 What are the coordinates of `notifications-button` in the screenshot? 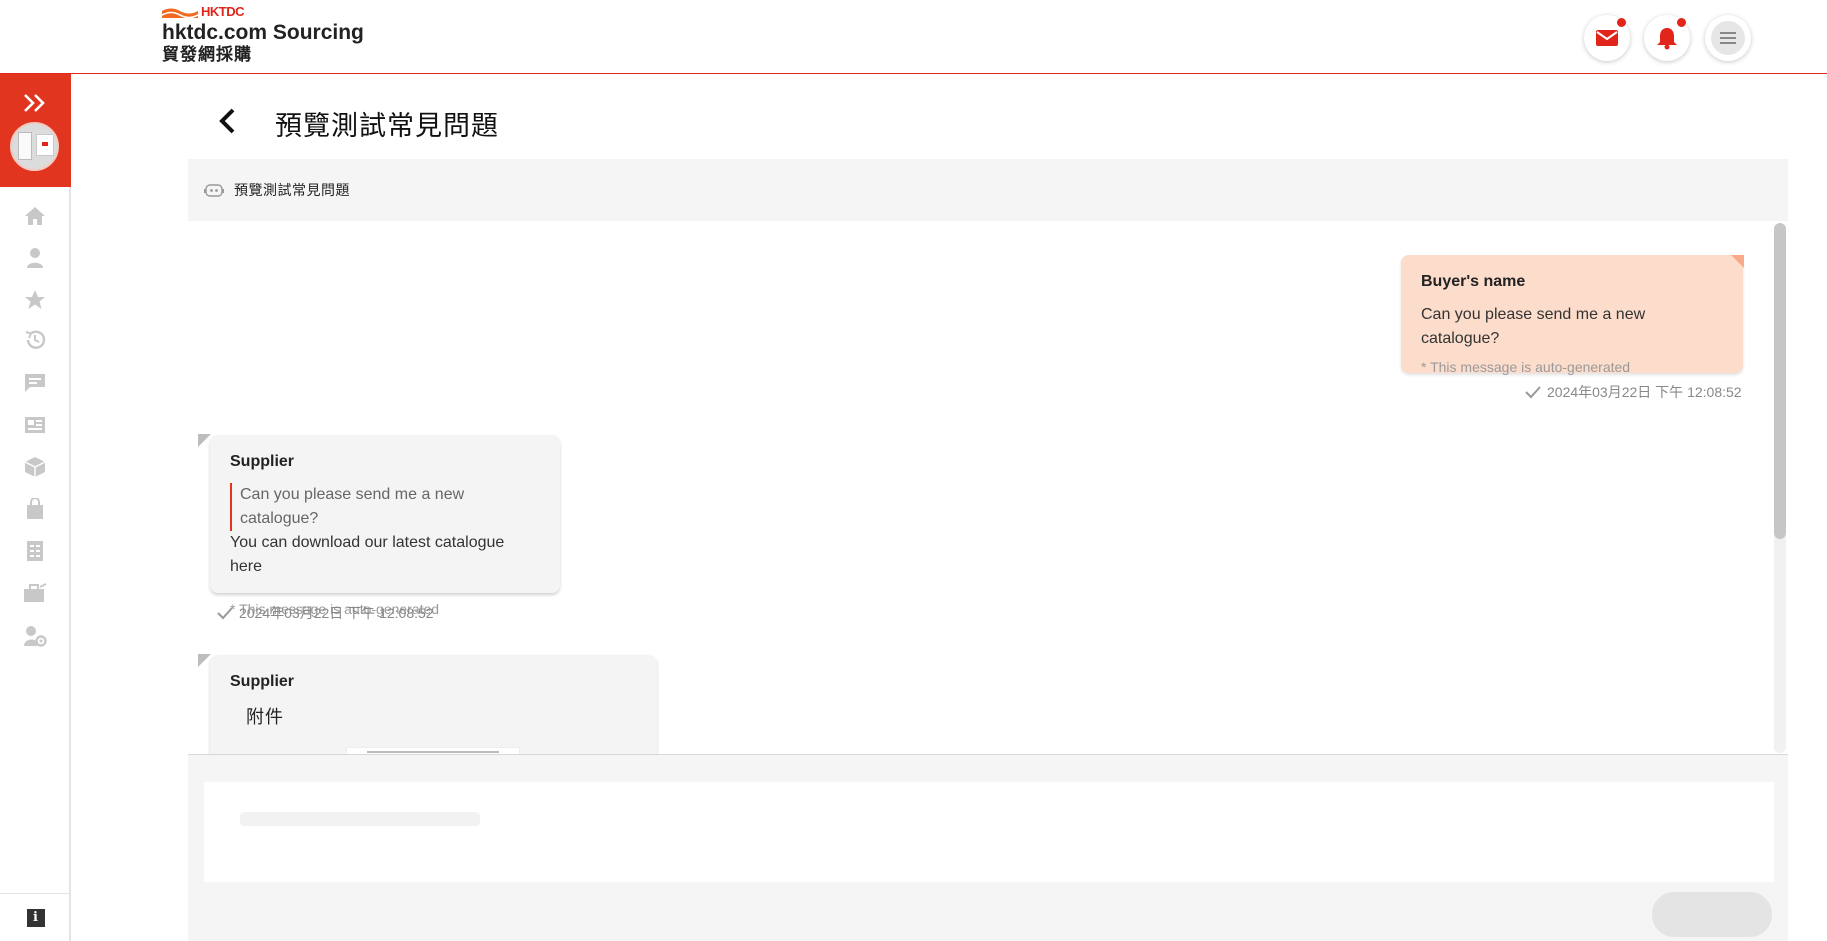 It's located at (1667, 38).